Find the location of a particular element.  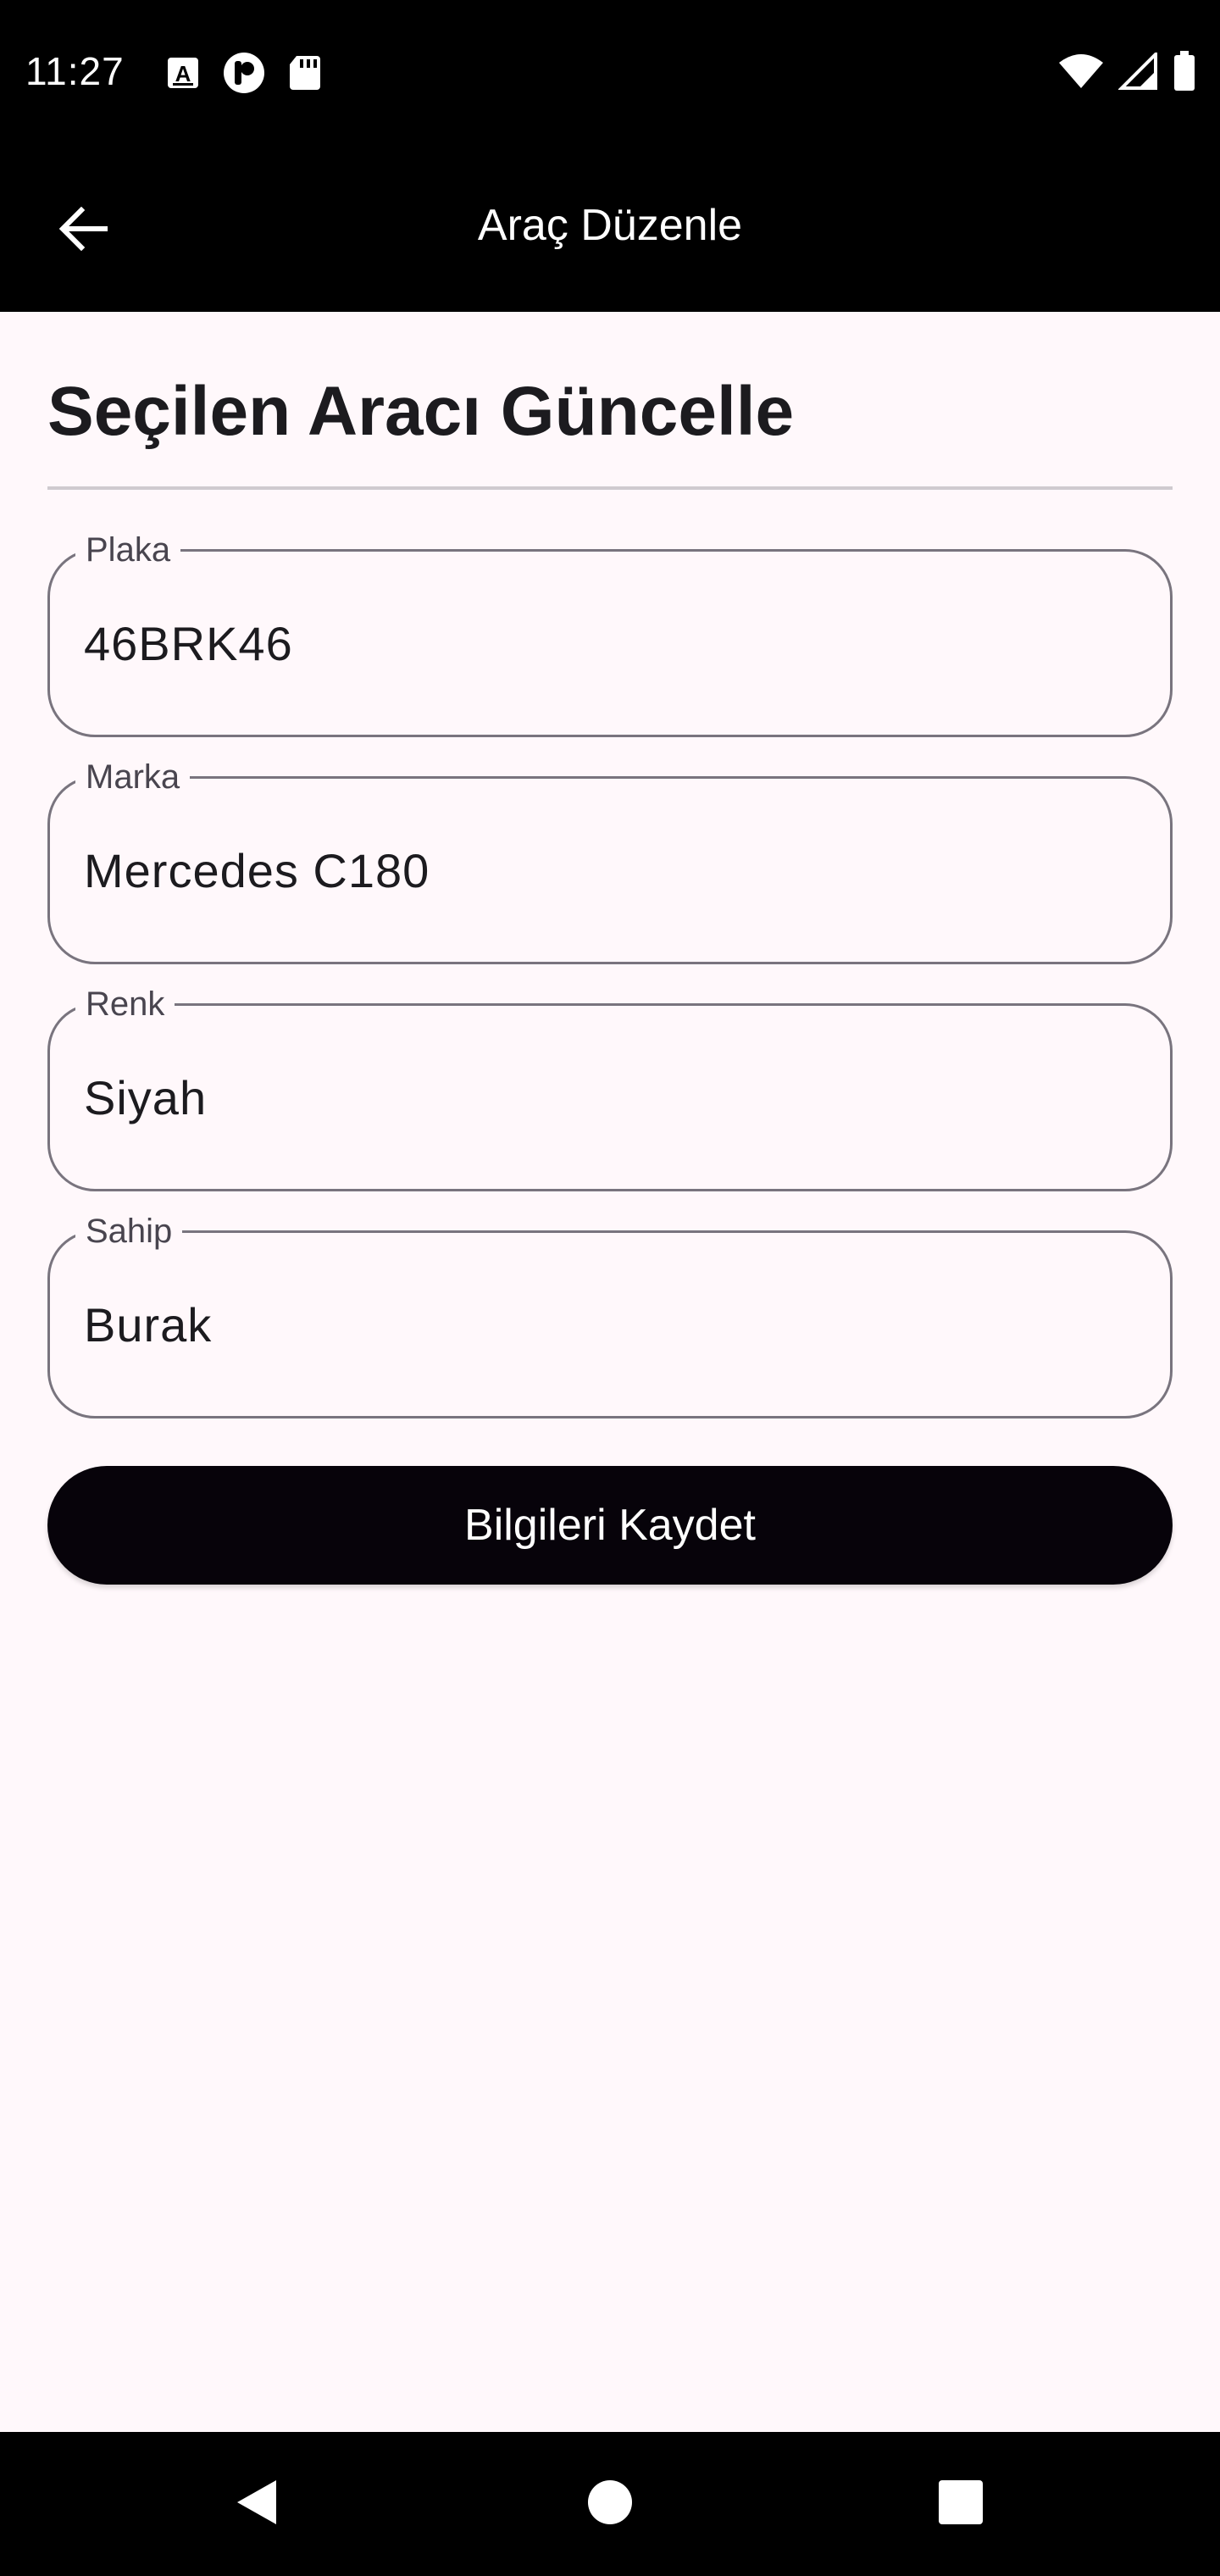

save-button: Bilgileri Kaydet is located at coordinates (610, 1525).